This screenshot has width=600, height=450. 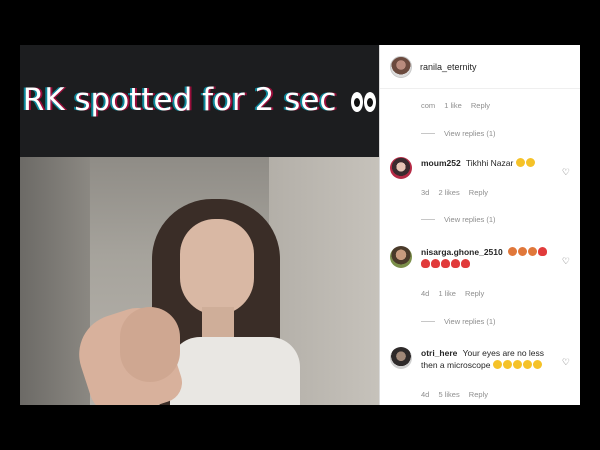 What do you see at coordinates (462, 252) in the screenshot?
I see `comment-username: nisarga.ghone_2510` at bounding box center [462, 252].